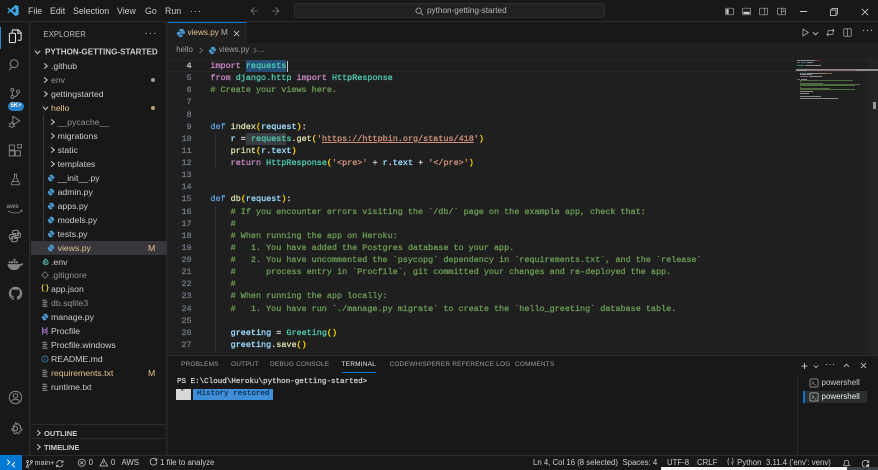 The height and width of the screenshot is (470, 878). What do you see at coordinates (13, 206) in the screenshot?
I see `svg-text: aws` at bounding box center [13, 206].